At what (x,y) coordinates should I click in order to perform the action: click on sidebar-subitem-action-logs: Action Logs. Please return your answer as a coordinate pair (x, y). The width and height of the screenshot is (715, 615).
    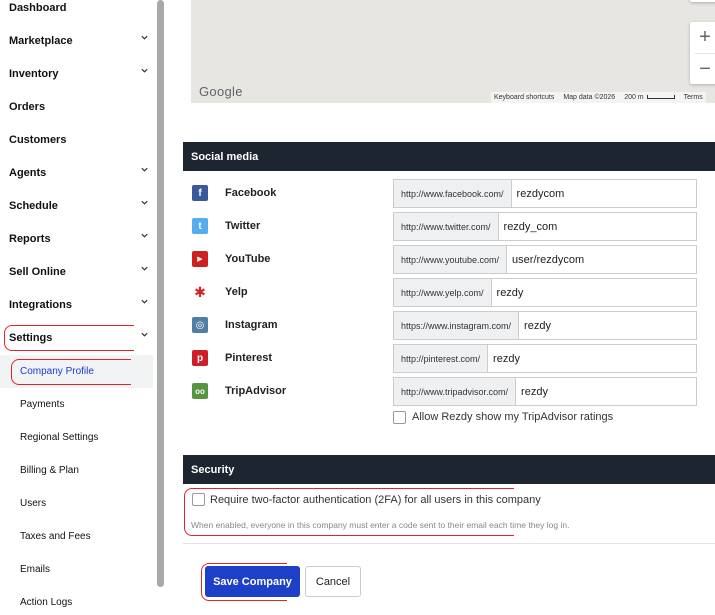
    Looking at the image, I should click on (76, 600).